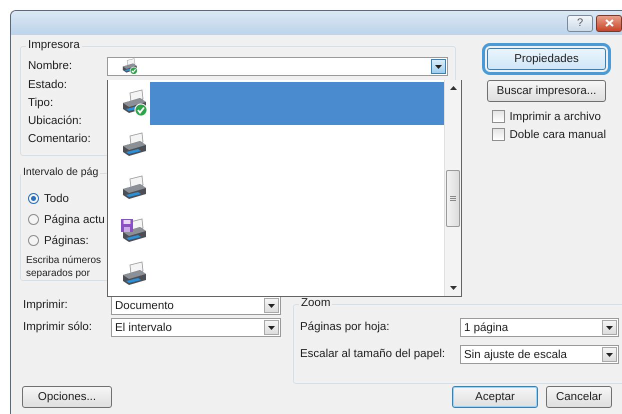 This screenshot has width=622, height=414. Describe the element at coordinates (315, 303) in the screenshot. I see `group-title: Zoom` at that location.